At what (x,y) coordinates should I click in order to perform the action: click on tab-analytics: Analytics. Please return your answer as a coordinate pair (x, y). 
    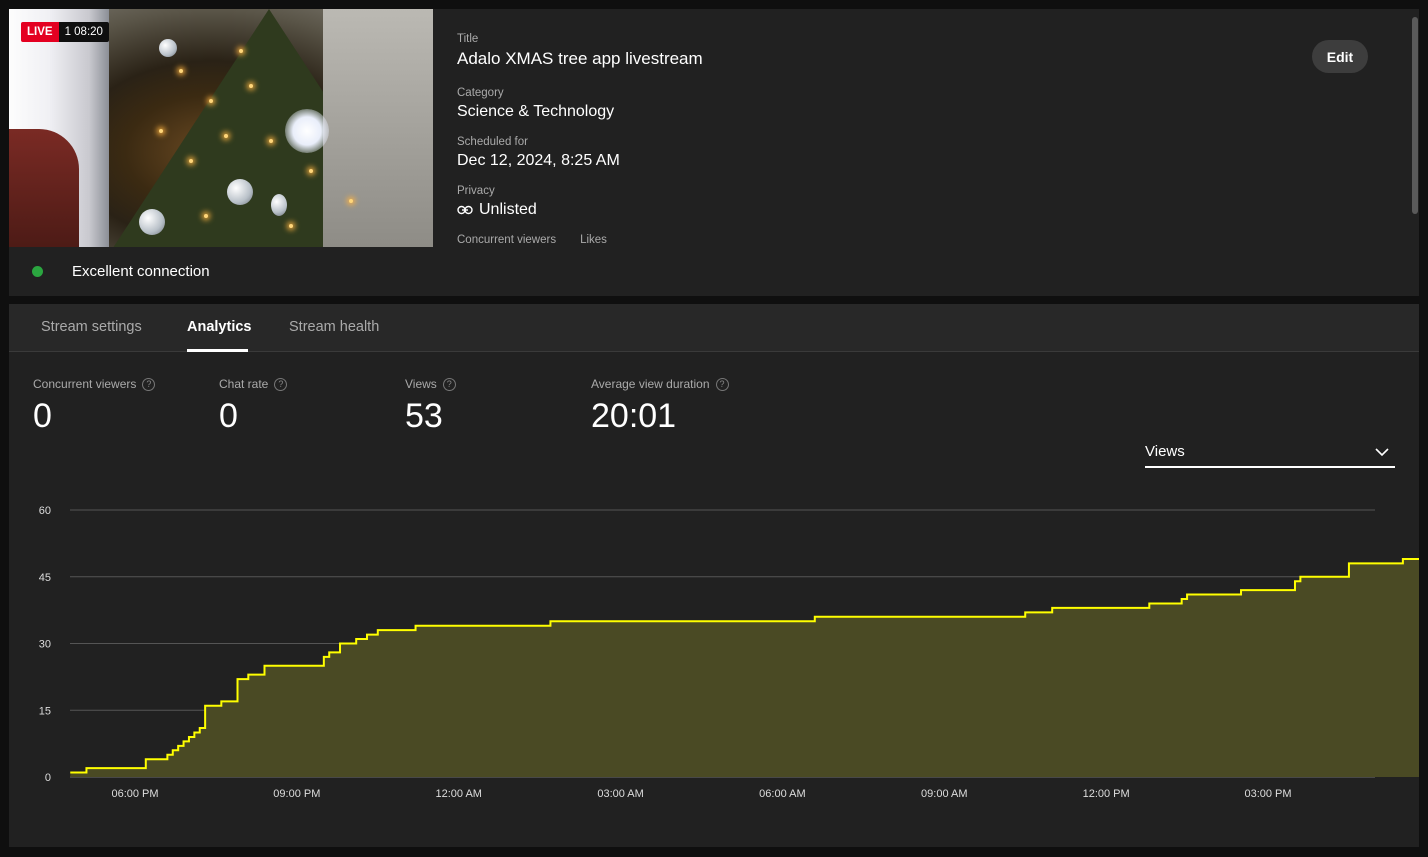
    Looking at the image, I should click on (219, 327).